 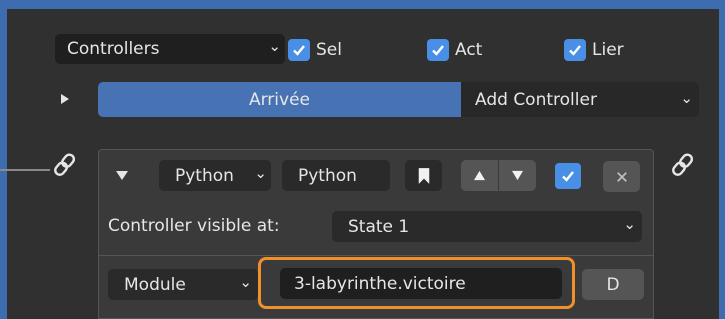 What do you see at coordinates (469, 50) in the screenshot?
I see `act-label: Act` at bounding box center [469, 50].